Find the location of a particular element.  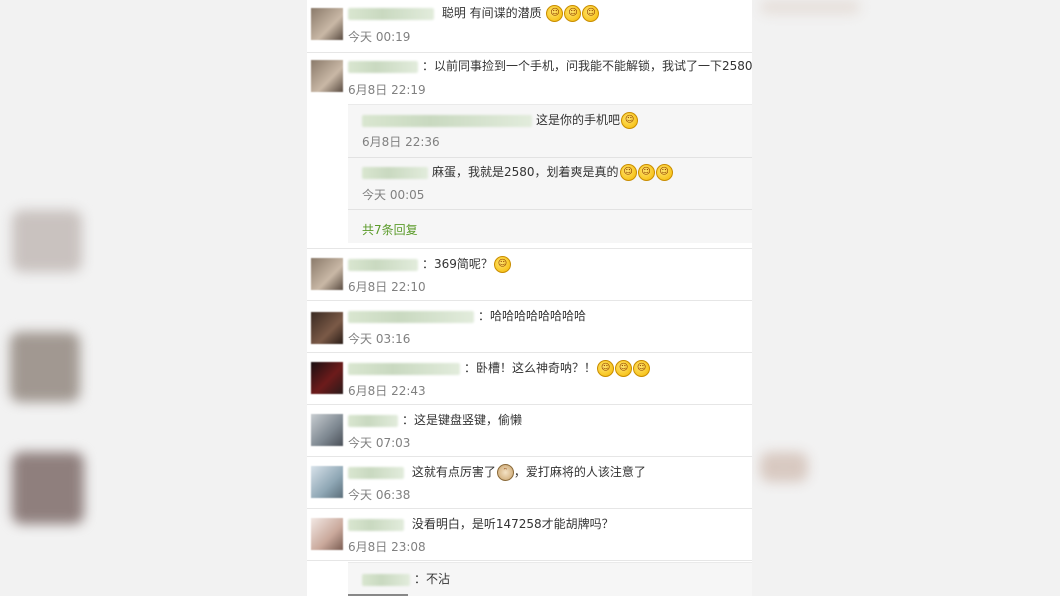

comment-item: ：这是键盘竖键，偷懒 今天 07:03 is located at coordinates (529, 430).